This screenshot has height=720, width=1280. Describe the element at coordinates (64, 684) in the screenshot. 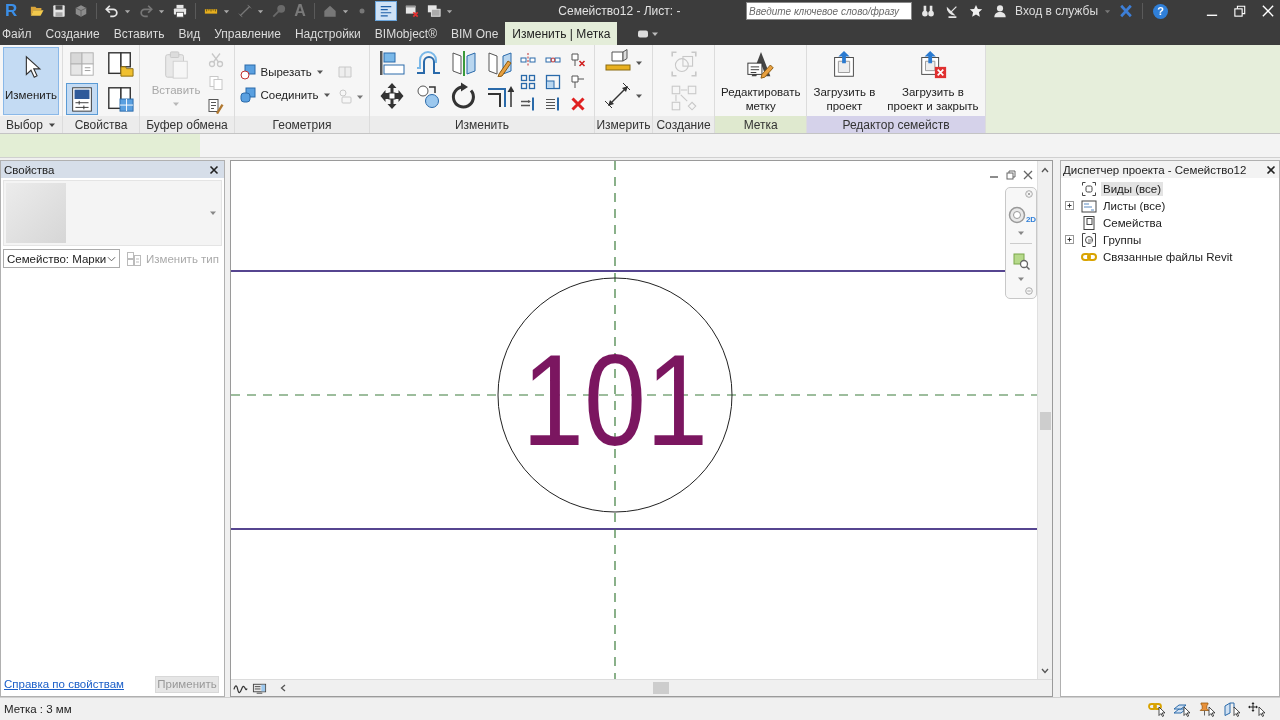

I see `help-link: Справка по свойствам` at that location.